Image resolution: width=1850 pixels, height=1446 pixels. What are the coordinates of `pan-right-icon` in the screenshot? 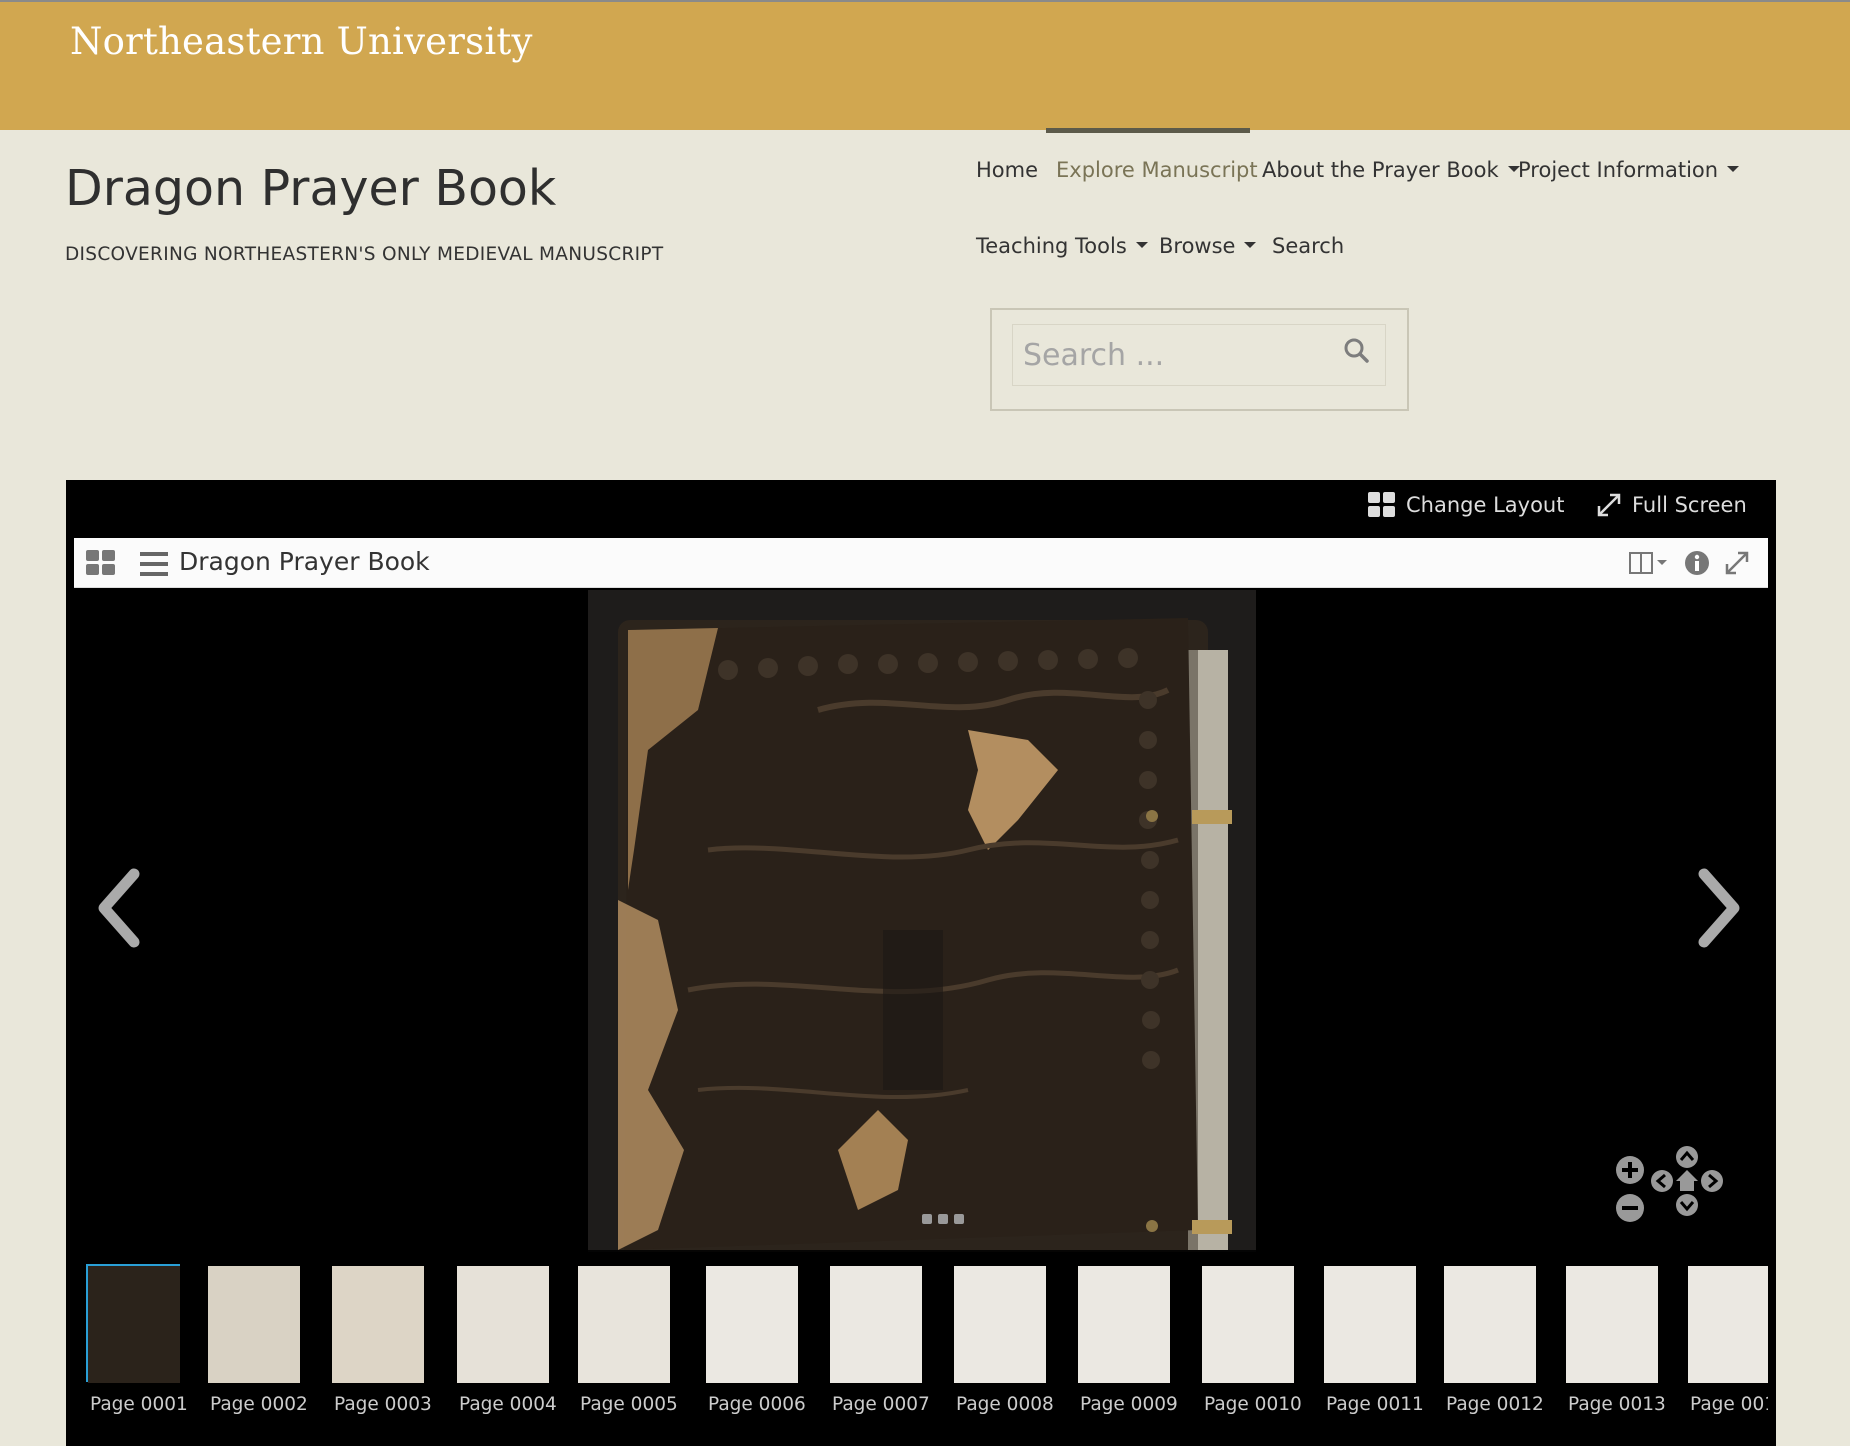 It's located at (1712, 1181).